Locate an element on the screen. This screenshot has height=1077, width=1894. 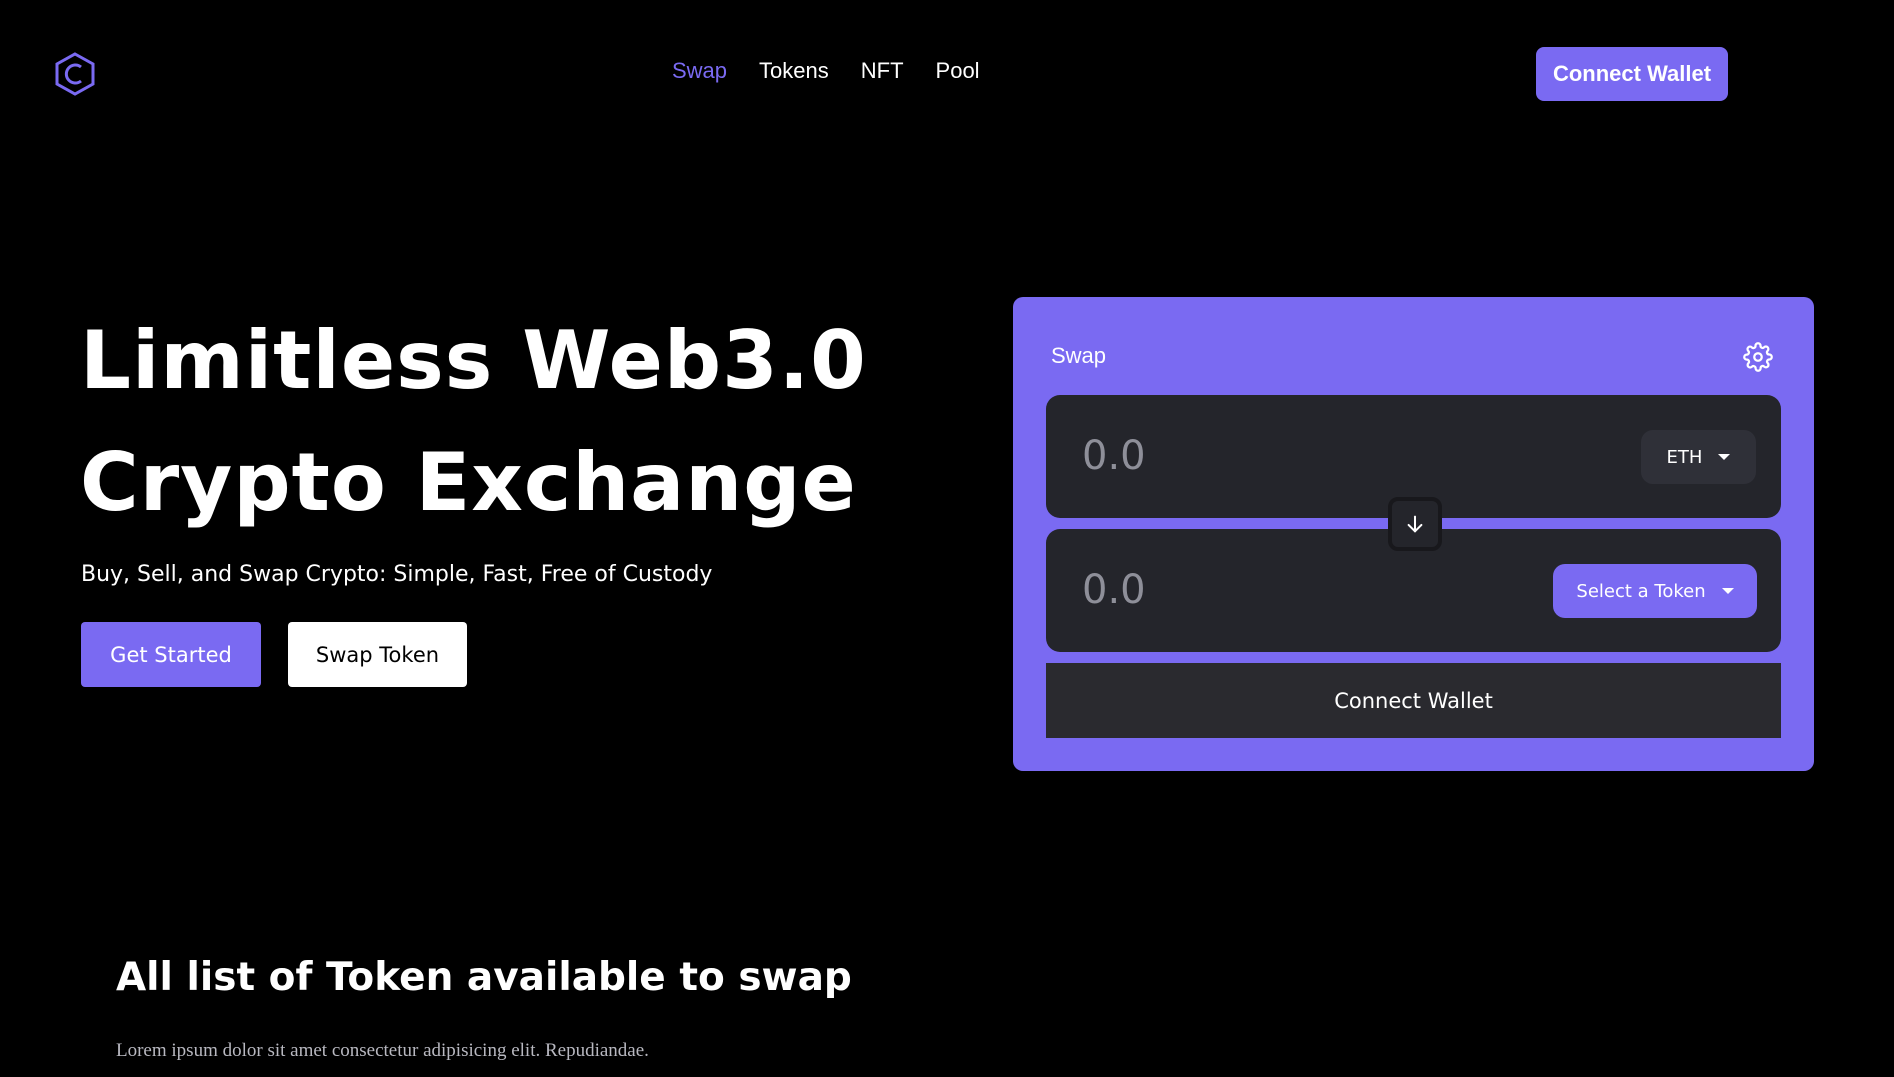
to-token-select: Select a Token is located at coordinates (1655, 591).